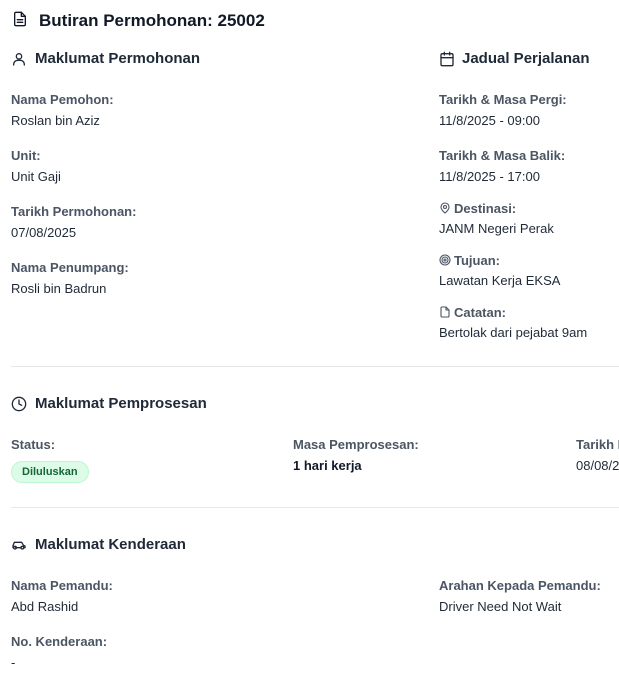 The image size is (619, 683). I want to click on application-date-label: Tarikh Permohonan:, so click(74, 211).